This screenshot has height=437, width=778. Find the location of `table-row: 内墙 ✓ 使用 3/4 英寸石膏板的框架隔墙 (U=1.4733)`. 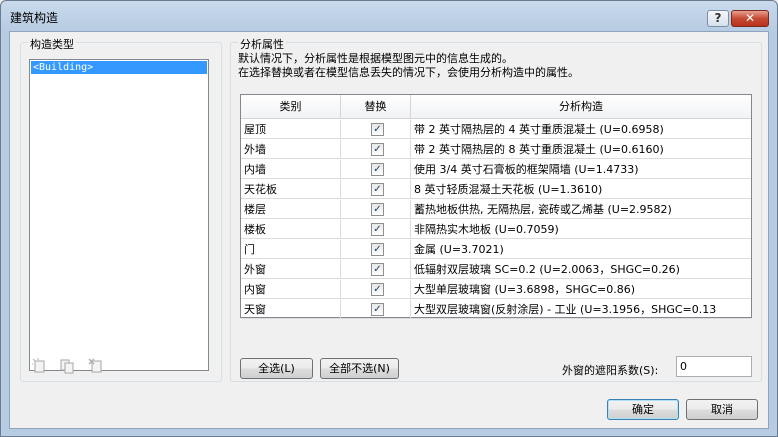

table-row: 内墙 ✓ 使用 3/4 英寸石膏板的框架隔墙 (U=1.4733) is located at coordinates (496, 169).